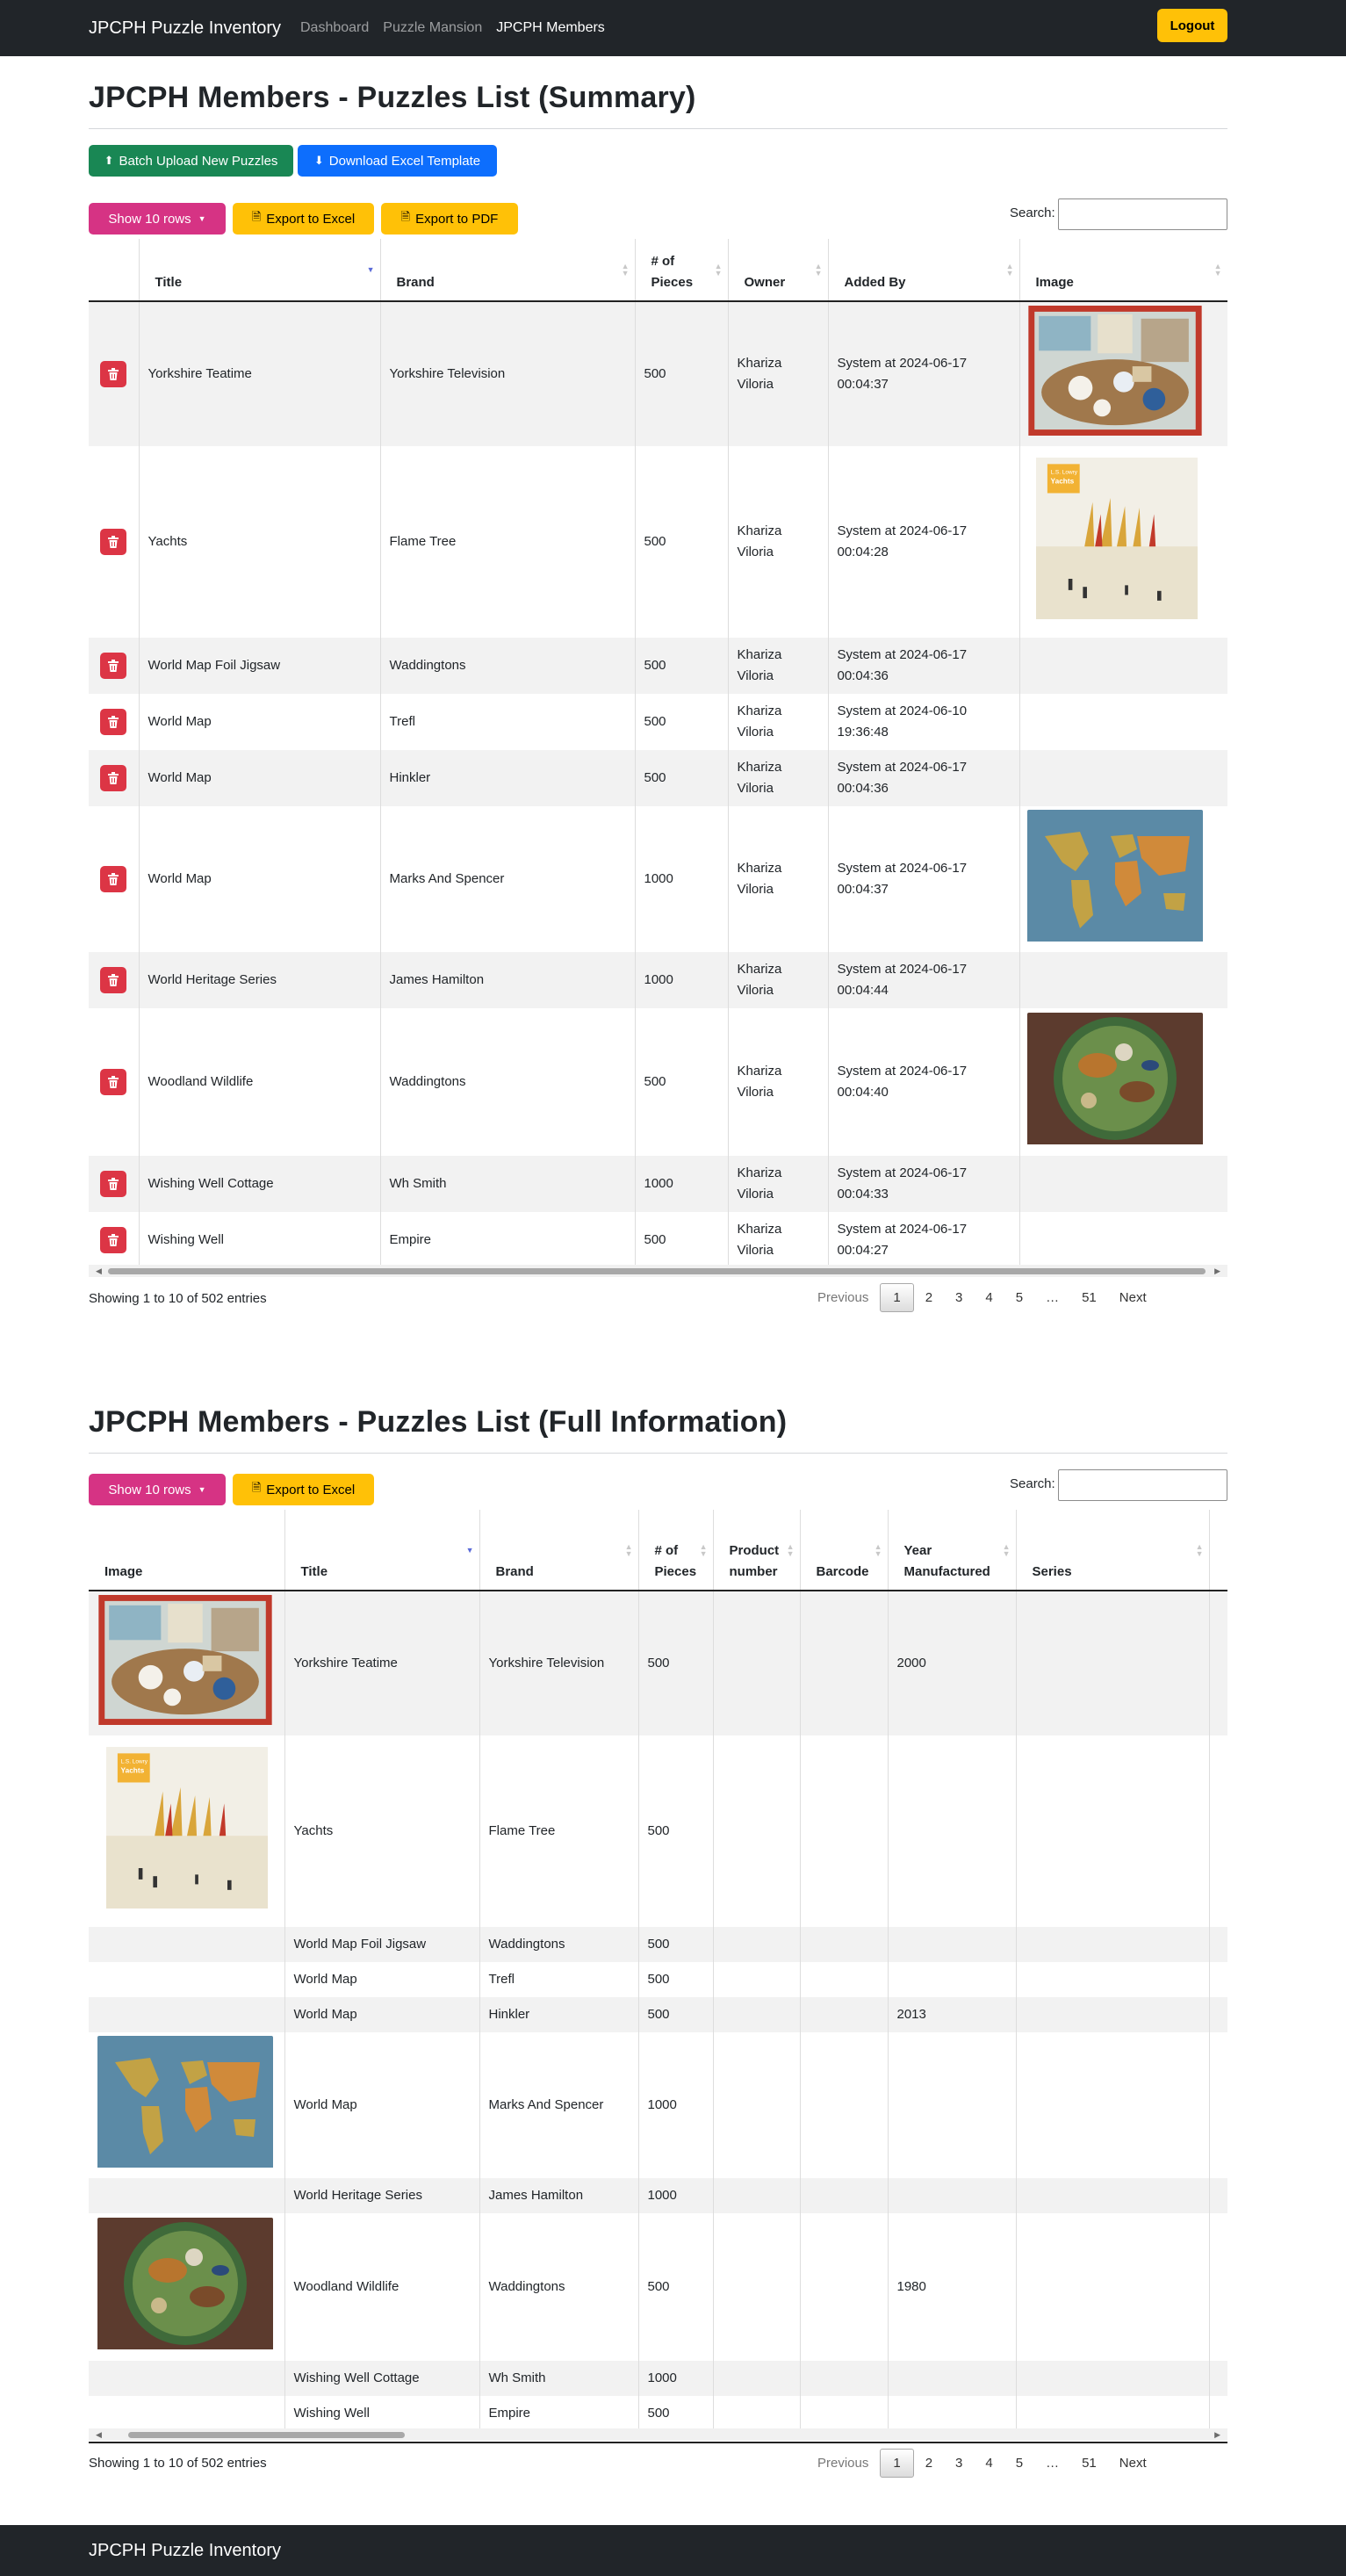  I want to click on svg-text: Yachts, so click(133, 1770).